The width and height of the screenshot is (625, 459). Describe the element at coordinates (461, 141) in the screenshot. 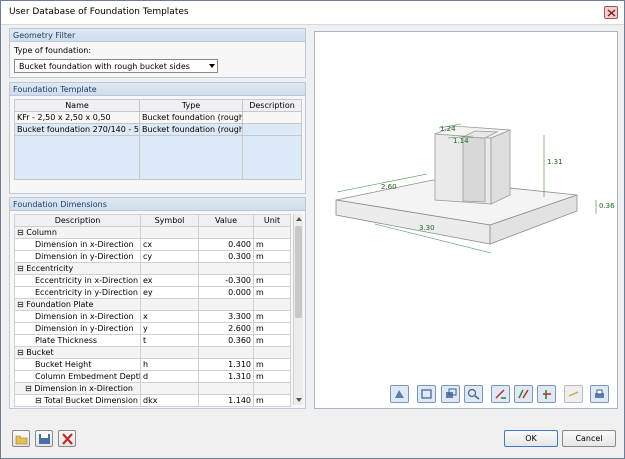

I see `dim-top-b: 1.14` at that location.